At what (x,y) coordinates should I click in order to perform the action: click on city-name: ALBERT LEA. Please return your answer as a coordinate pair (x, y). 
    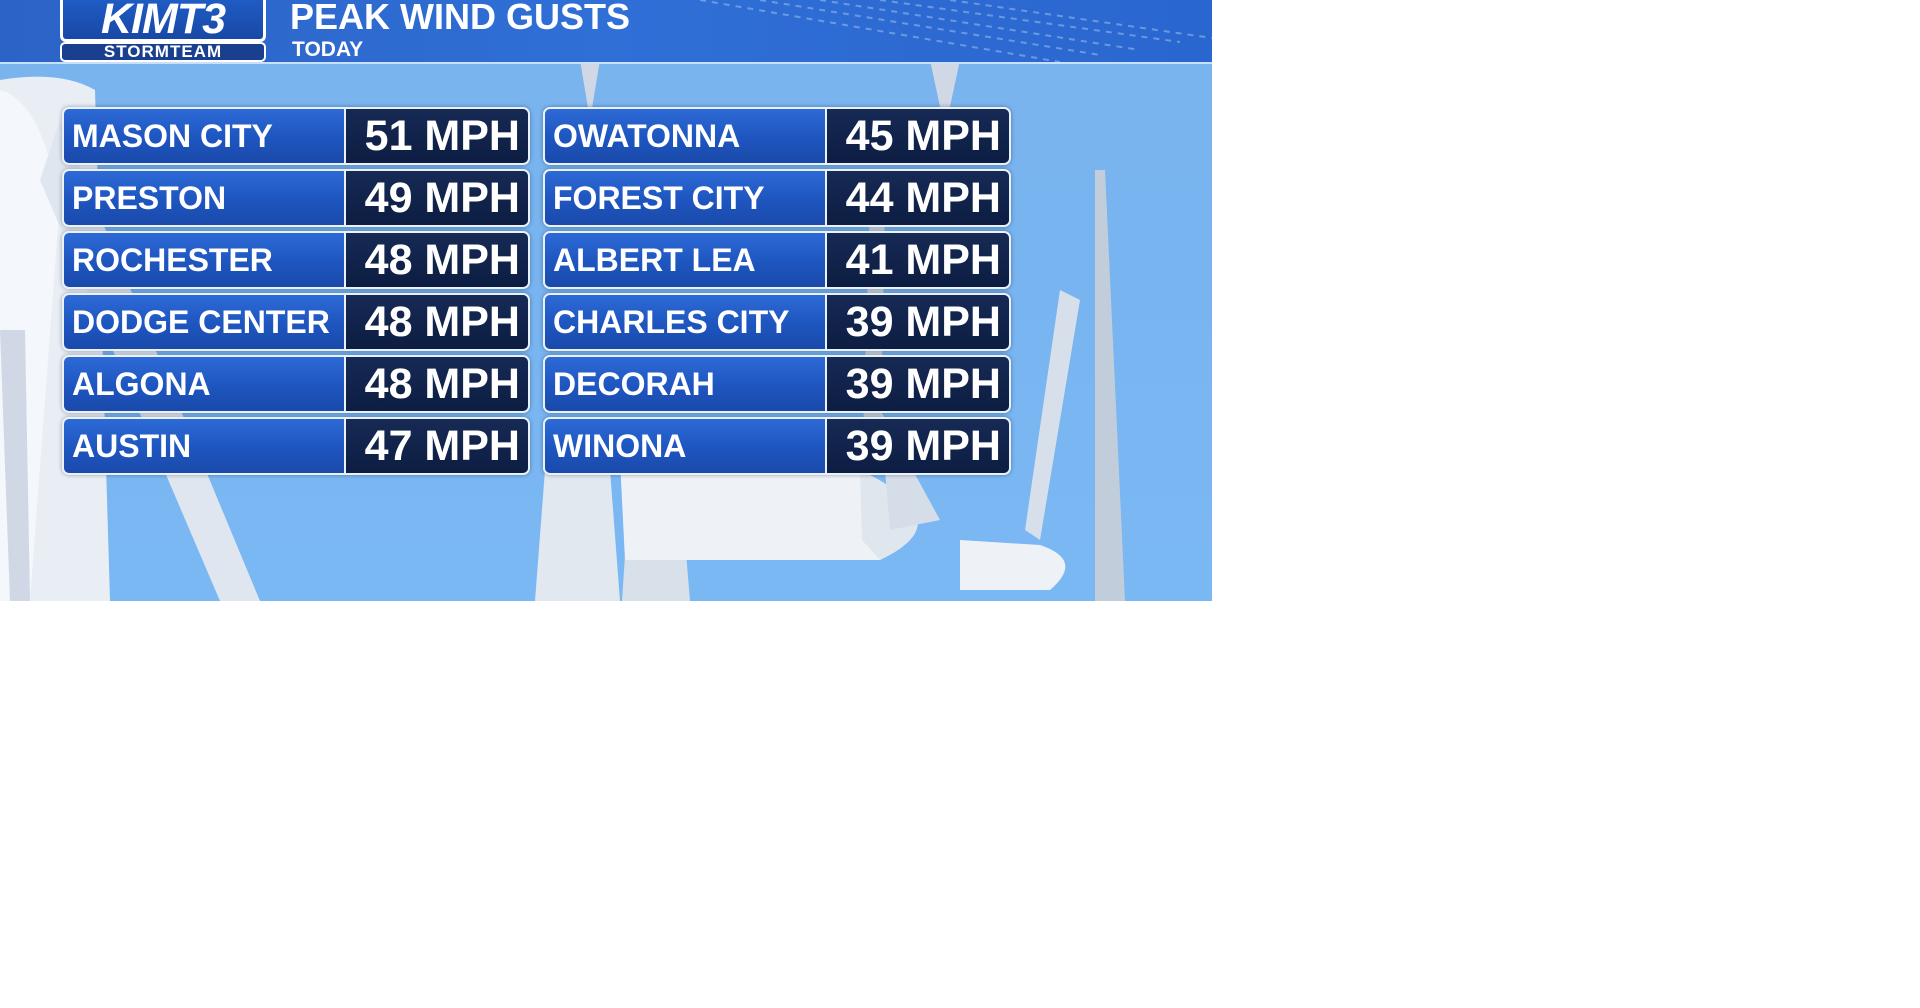
    Looking at the image, I should click on (686, 260).